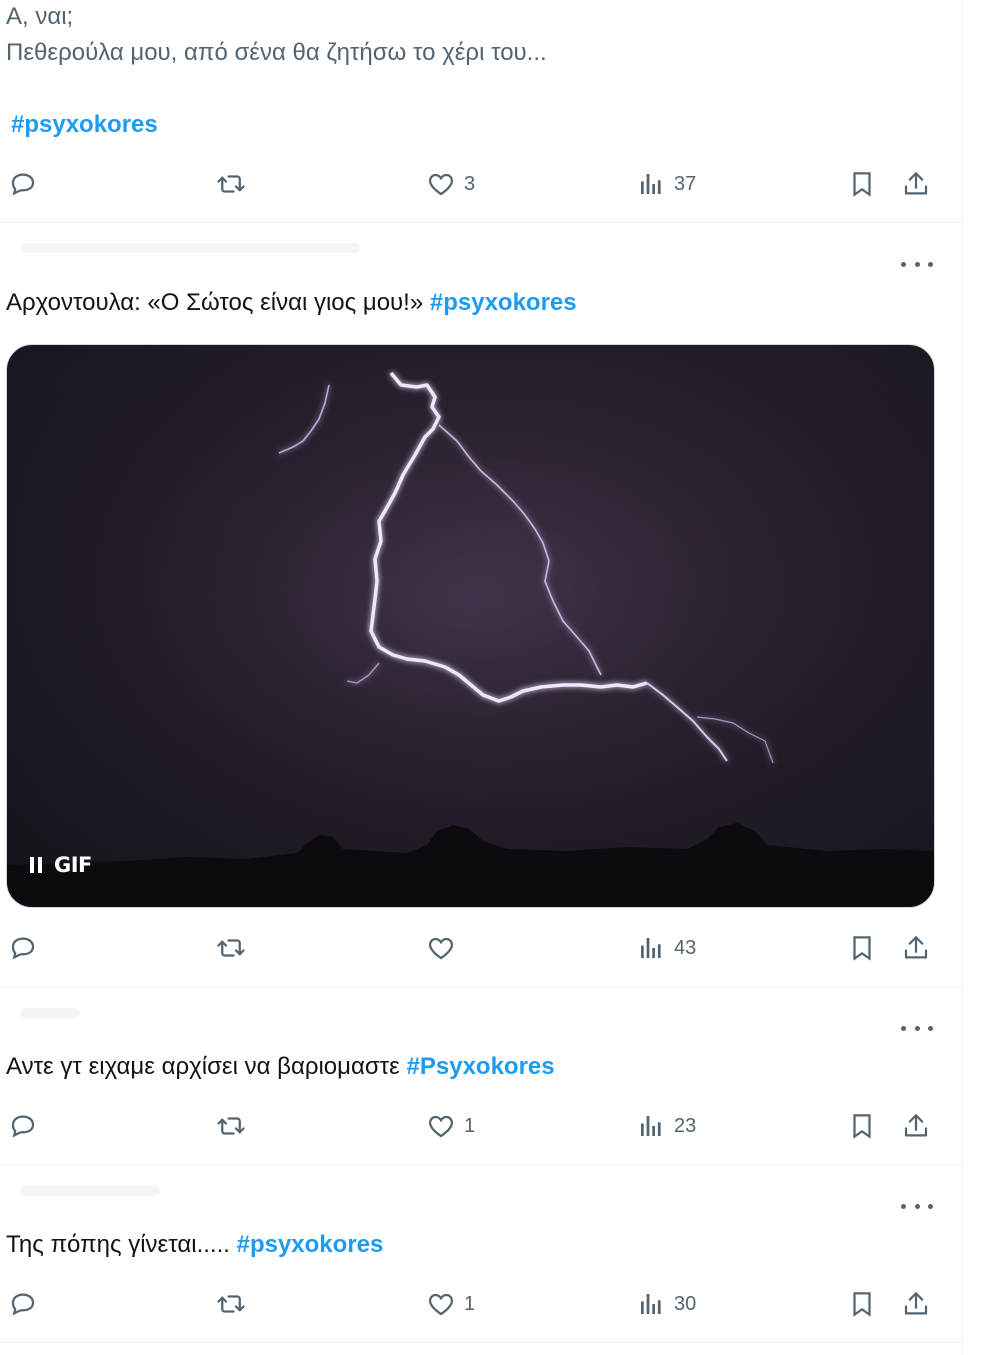  Describe the element at coordinates (40, 16) in the screenshot. I see `tweet-text-line: Α, ναι;` at that location.